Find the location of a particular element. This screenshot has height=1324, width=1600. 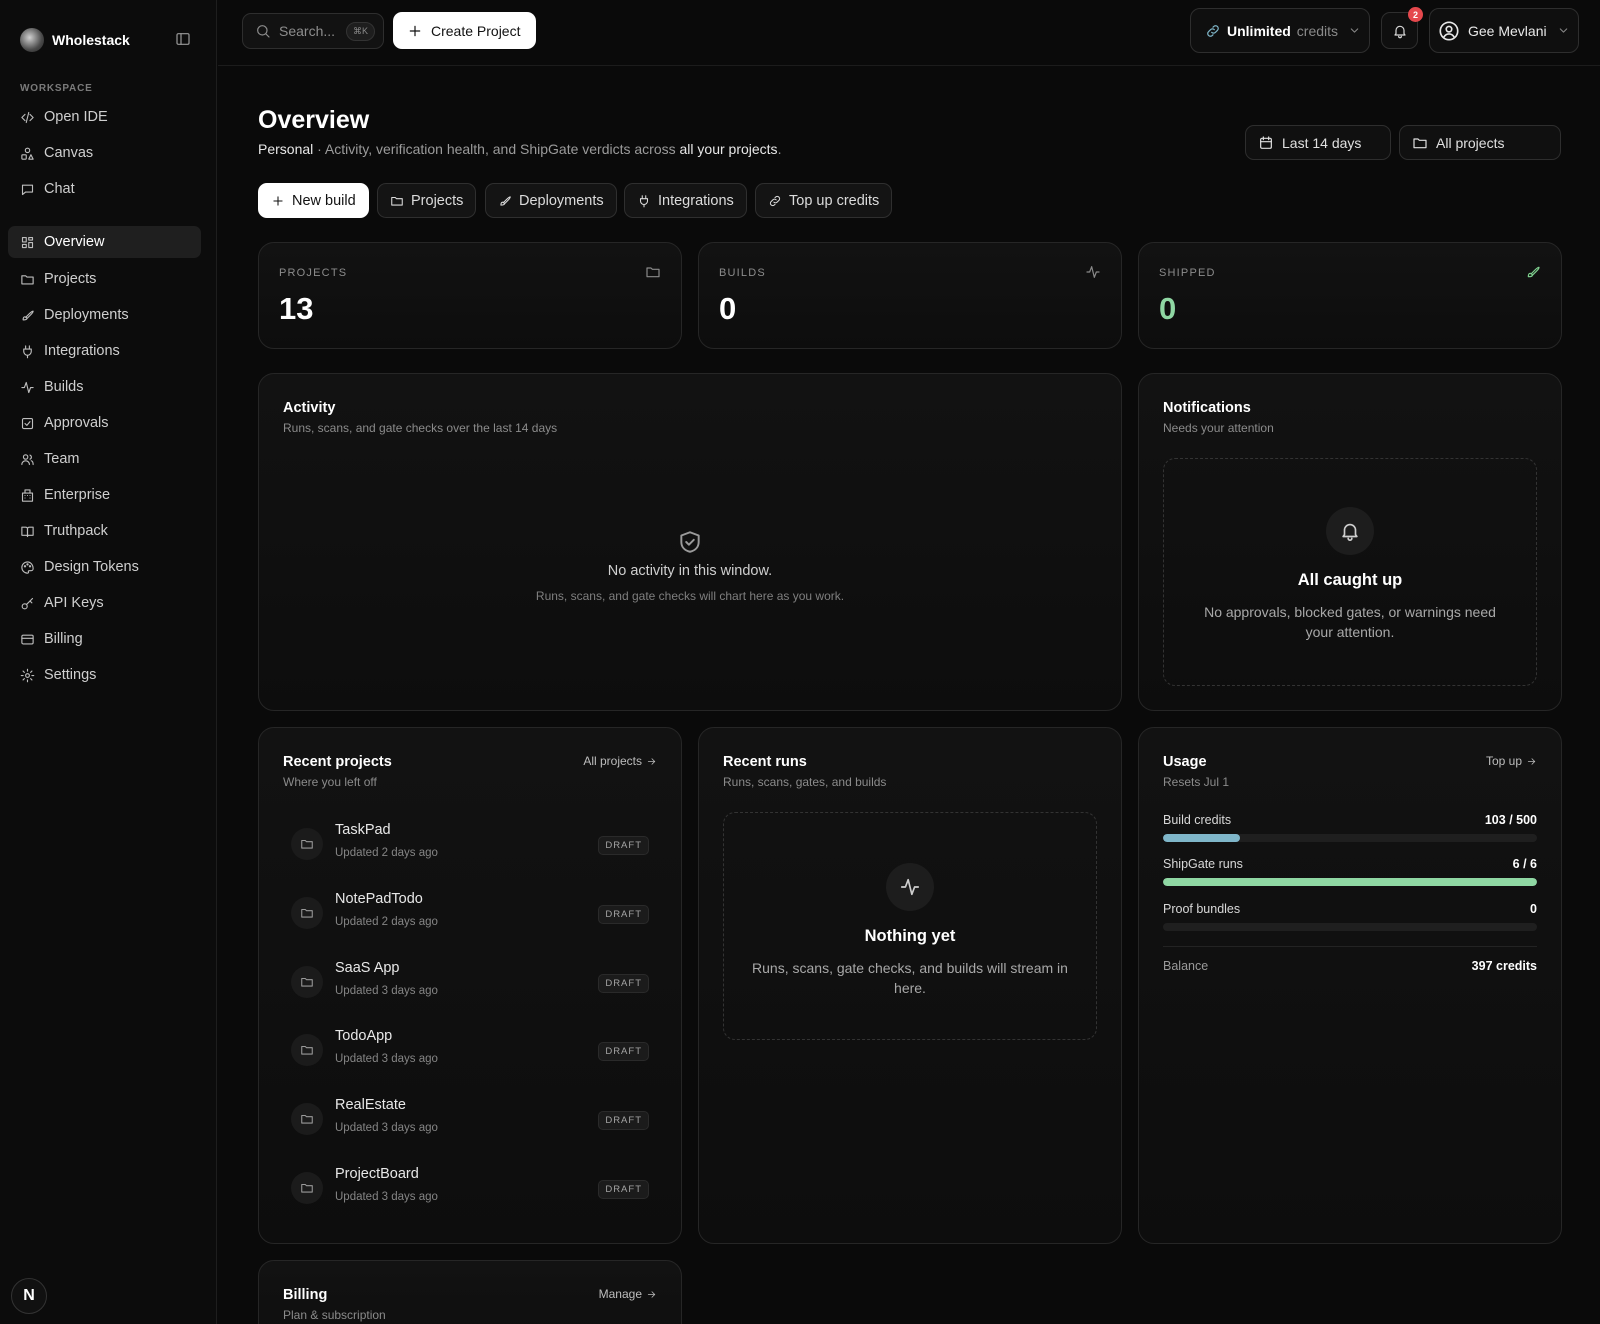

projects-stat-card: PROJECTS 13 is located at coordinates (470, 295).